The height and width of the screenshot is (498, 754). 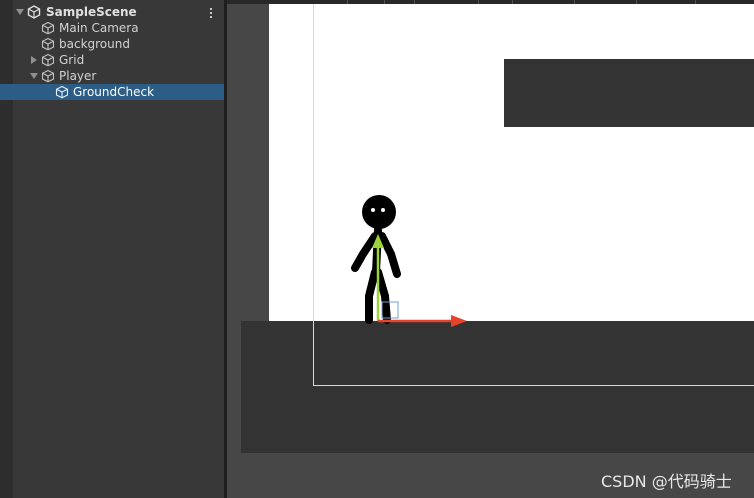 I want to click on hierarchy-item-main-camera: Main Camera, so click(x=112, y=28).